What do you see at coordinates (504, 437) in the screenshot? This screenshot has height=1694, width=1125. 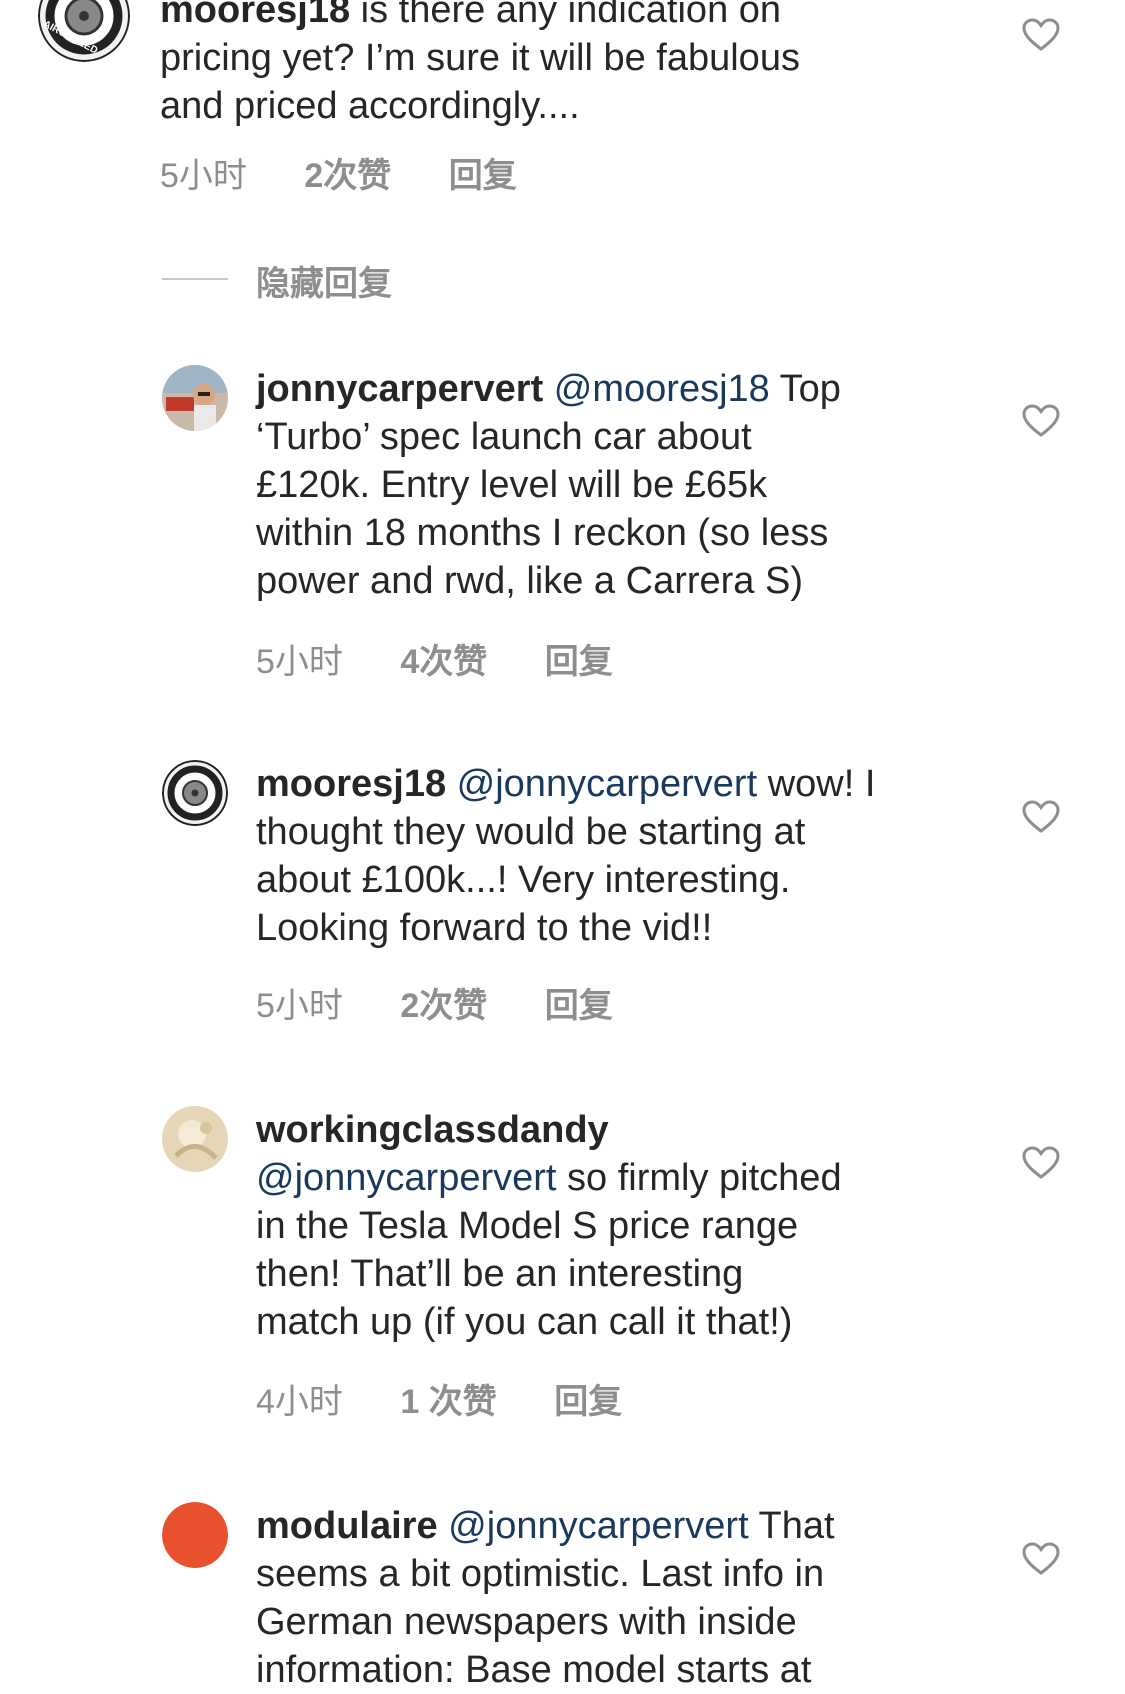 I see `comment-line: ‘Turbo’ spec launch car about` at bounding box center [504, 437].